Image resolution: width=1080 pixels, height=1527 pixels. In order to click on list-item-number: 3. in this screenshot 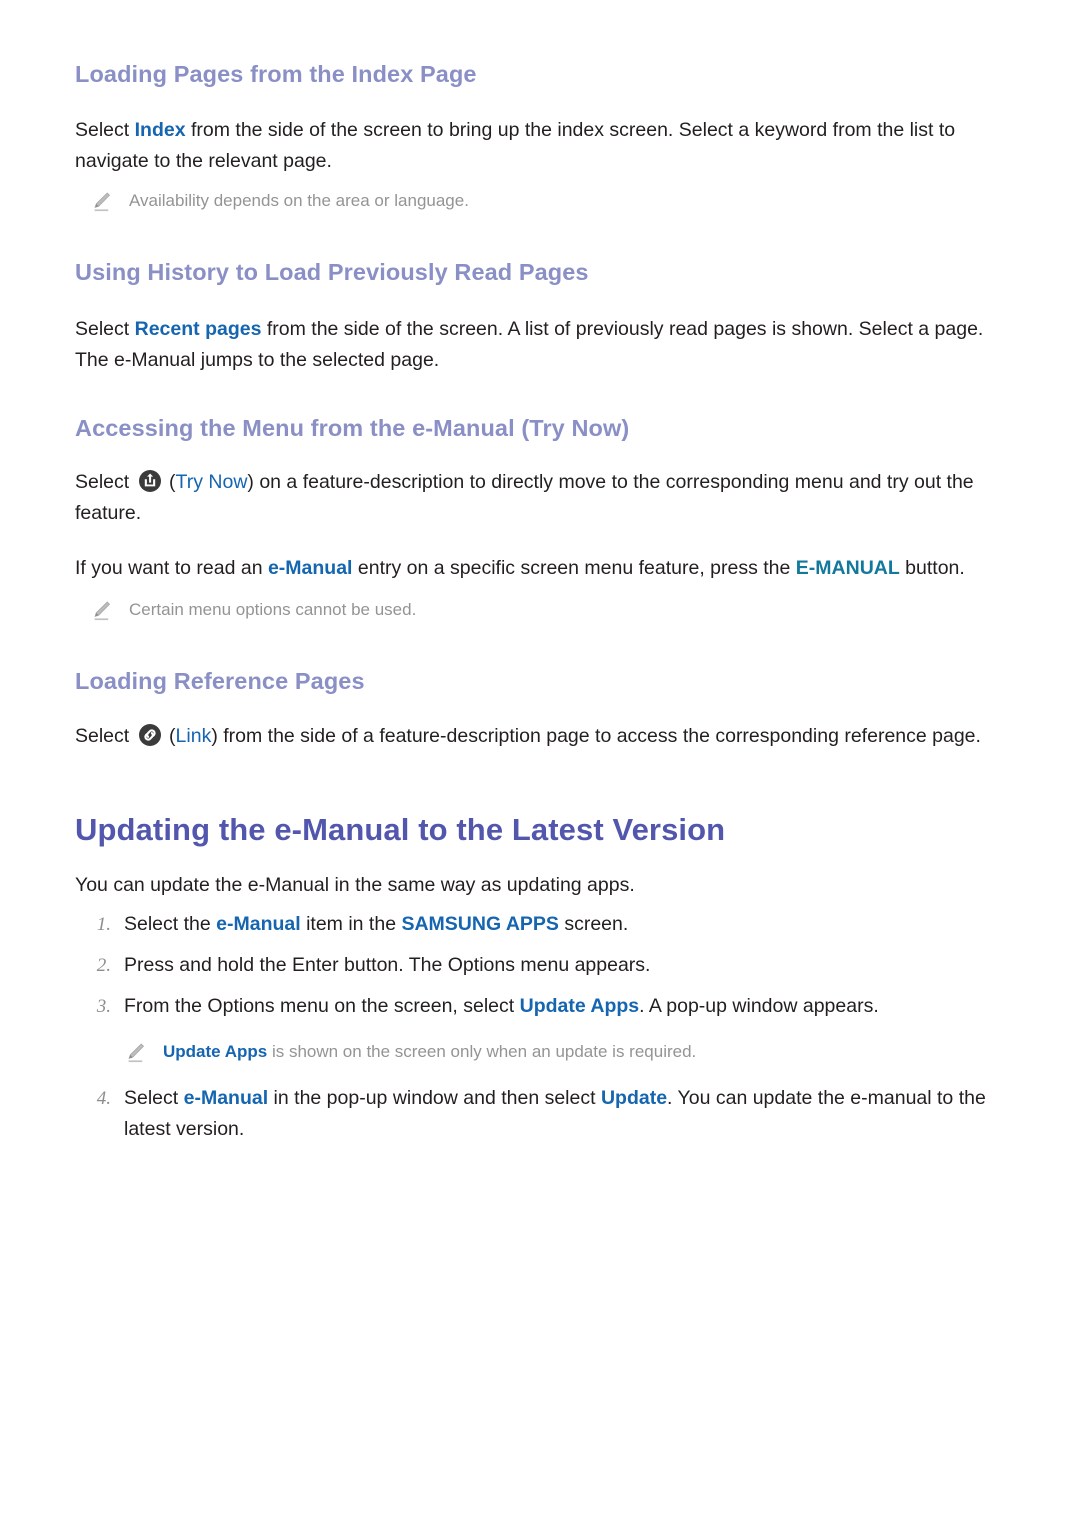, I will do `click(103, 1006)`.